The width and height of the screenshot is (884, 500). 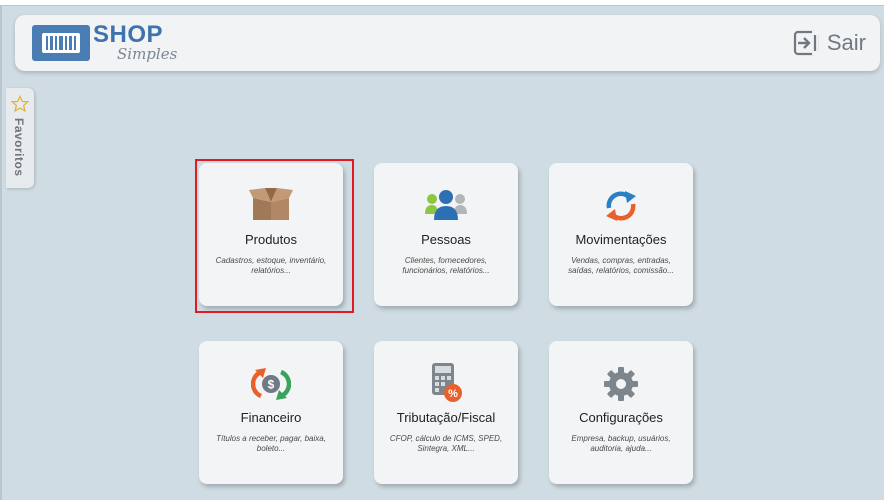 I want to click on barcode-logo-icon, so click(x=61, y=43).